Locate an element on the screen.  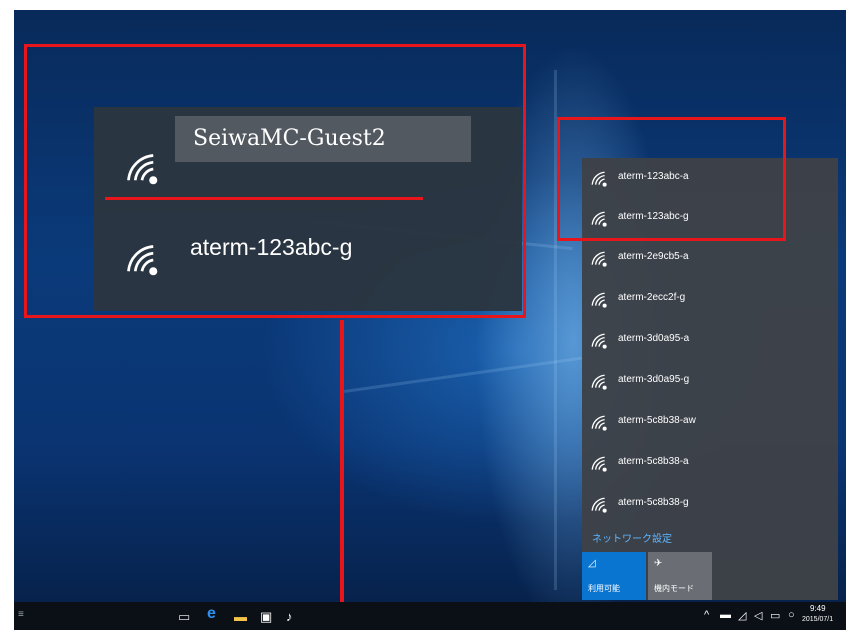
network-item: aterm-5c8b38-g is located at coordinates (662, 504).